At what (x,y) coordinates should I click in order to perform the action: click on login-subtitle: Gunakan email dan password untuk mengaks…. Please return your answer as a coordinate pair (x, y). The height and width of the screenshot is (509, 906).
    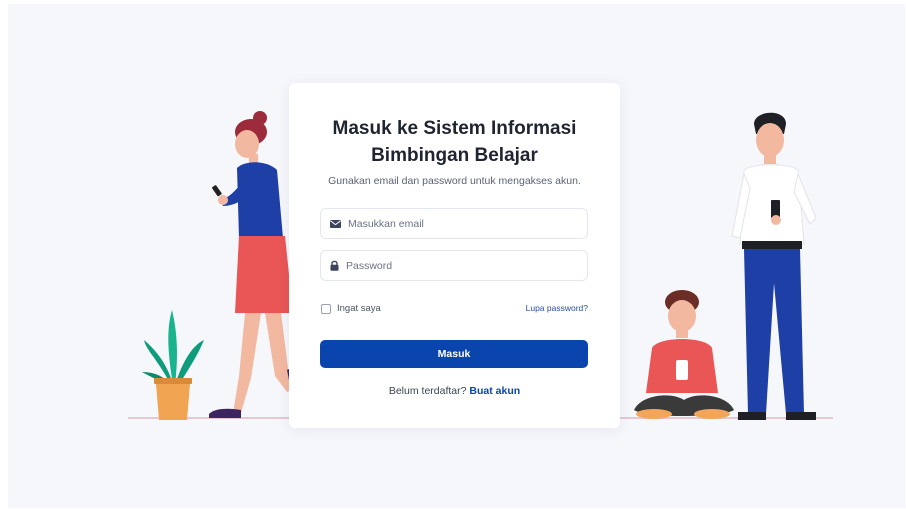
    Looking at the image, I should click on (454, 181).